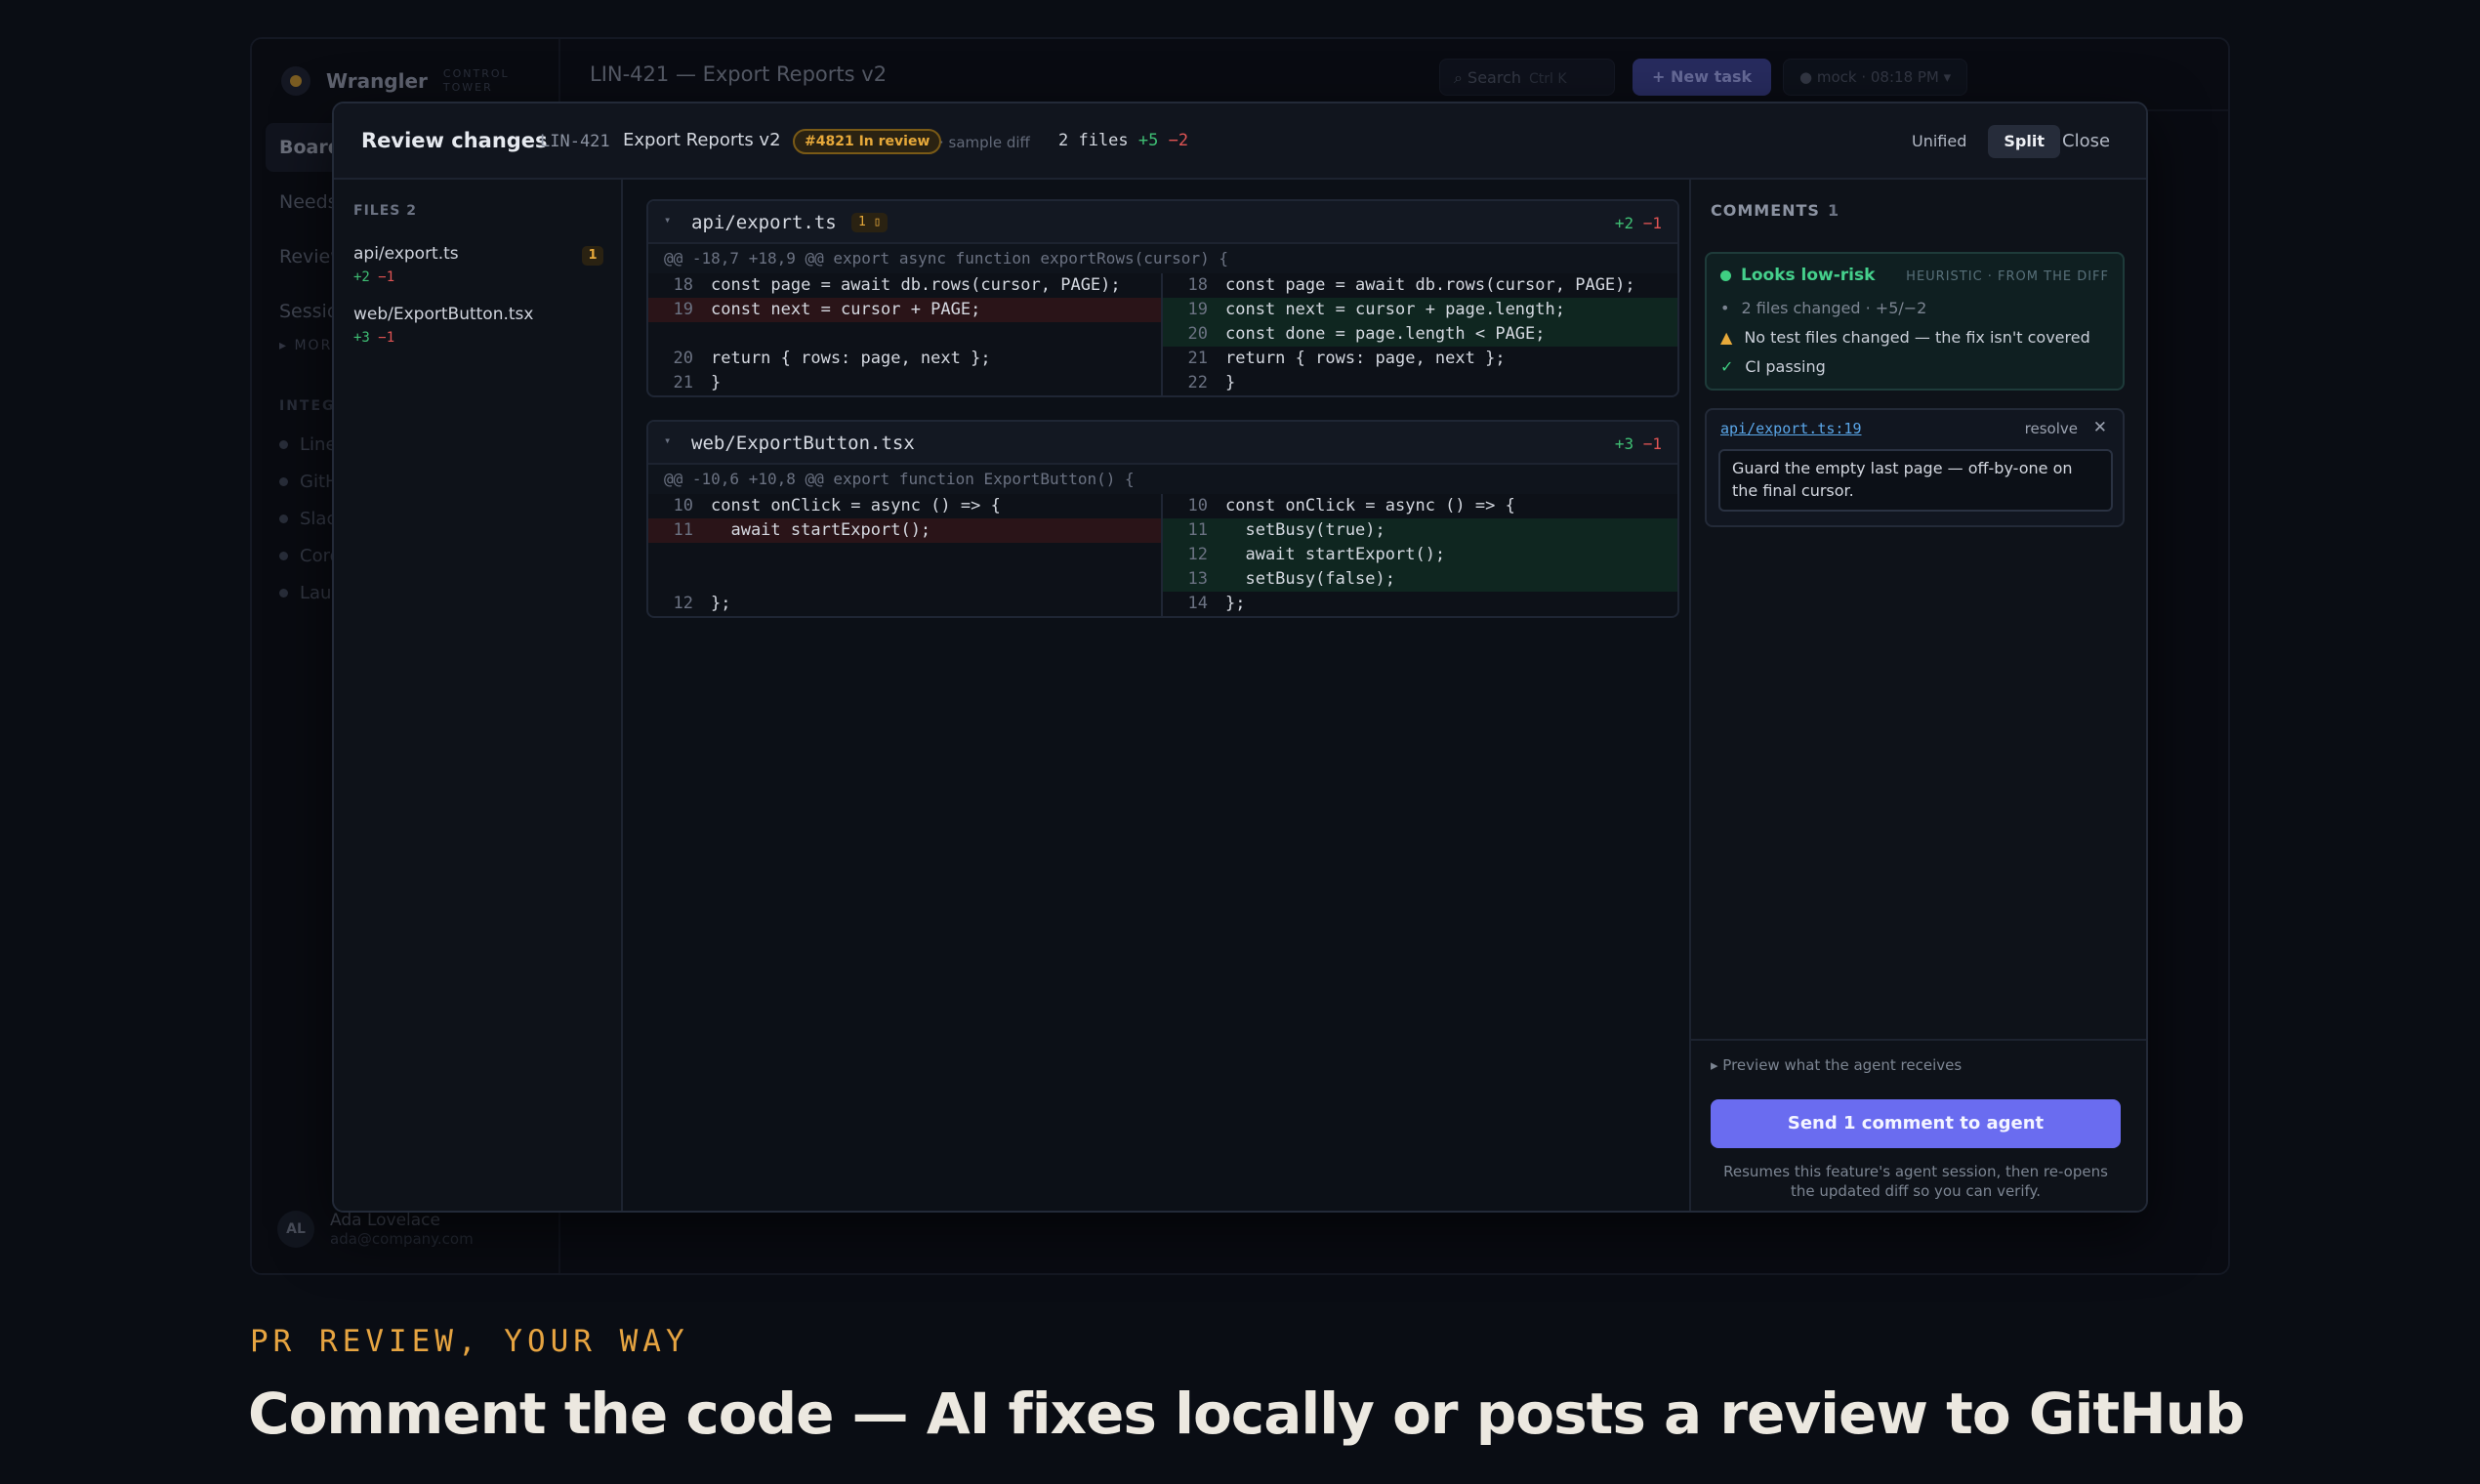 The image size is (2480, 1484). I want to click on close-icon: ✕, so click(2100, 428).